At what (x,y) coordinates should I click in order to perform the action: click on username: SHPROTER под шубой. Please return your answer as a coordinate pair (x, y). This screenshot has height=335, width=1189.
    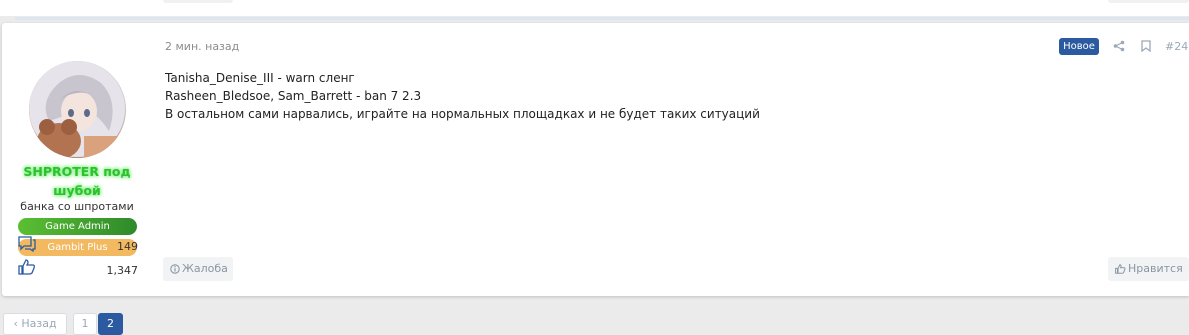
    Looking at the image, I should click on (77, 181).